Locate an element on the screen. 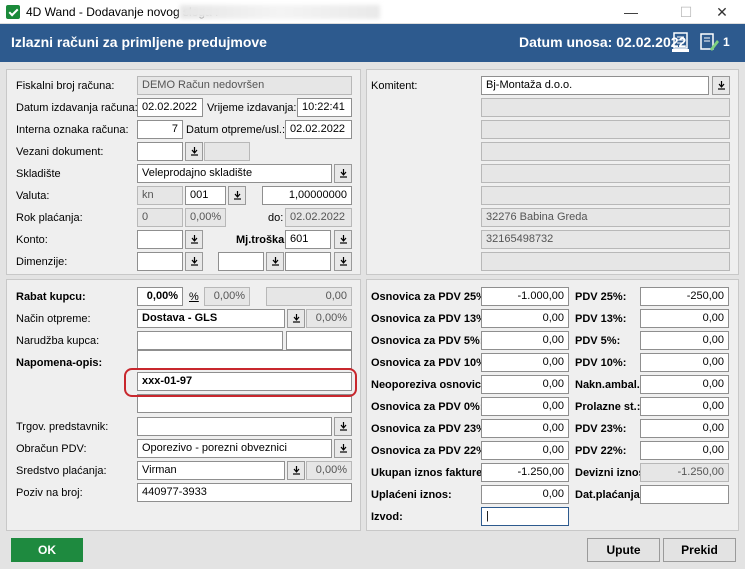  dimension-2-field is located at coordinates (241, 261).